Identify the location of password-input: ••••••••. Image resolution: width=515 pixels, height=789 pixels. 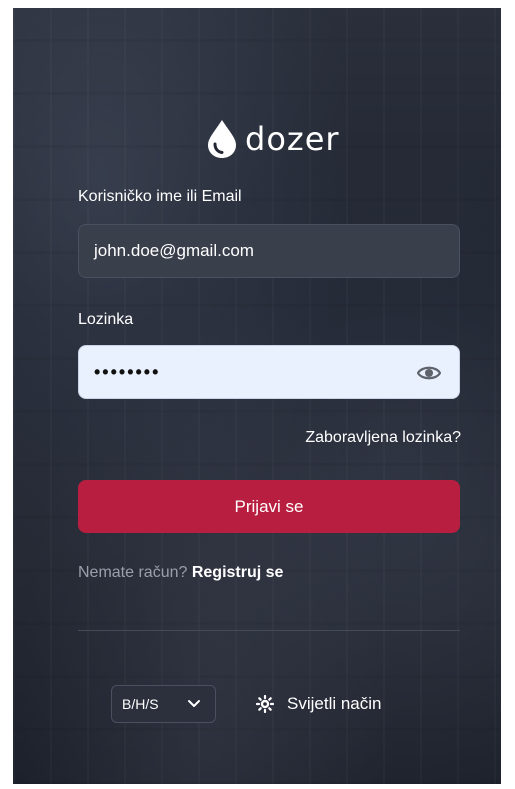
(269, 372).